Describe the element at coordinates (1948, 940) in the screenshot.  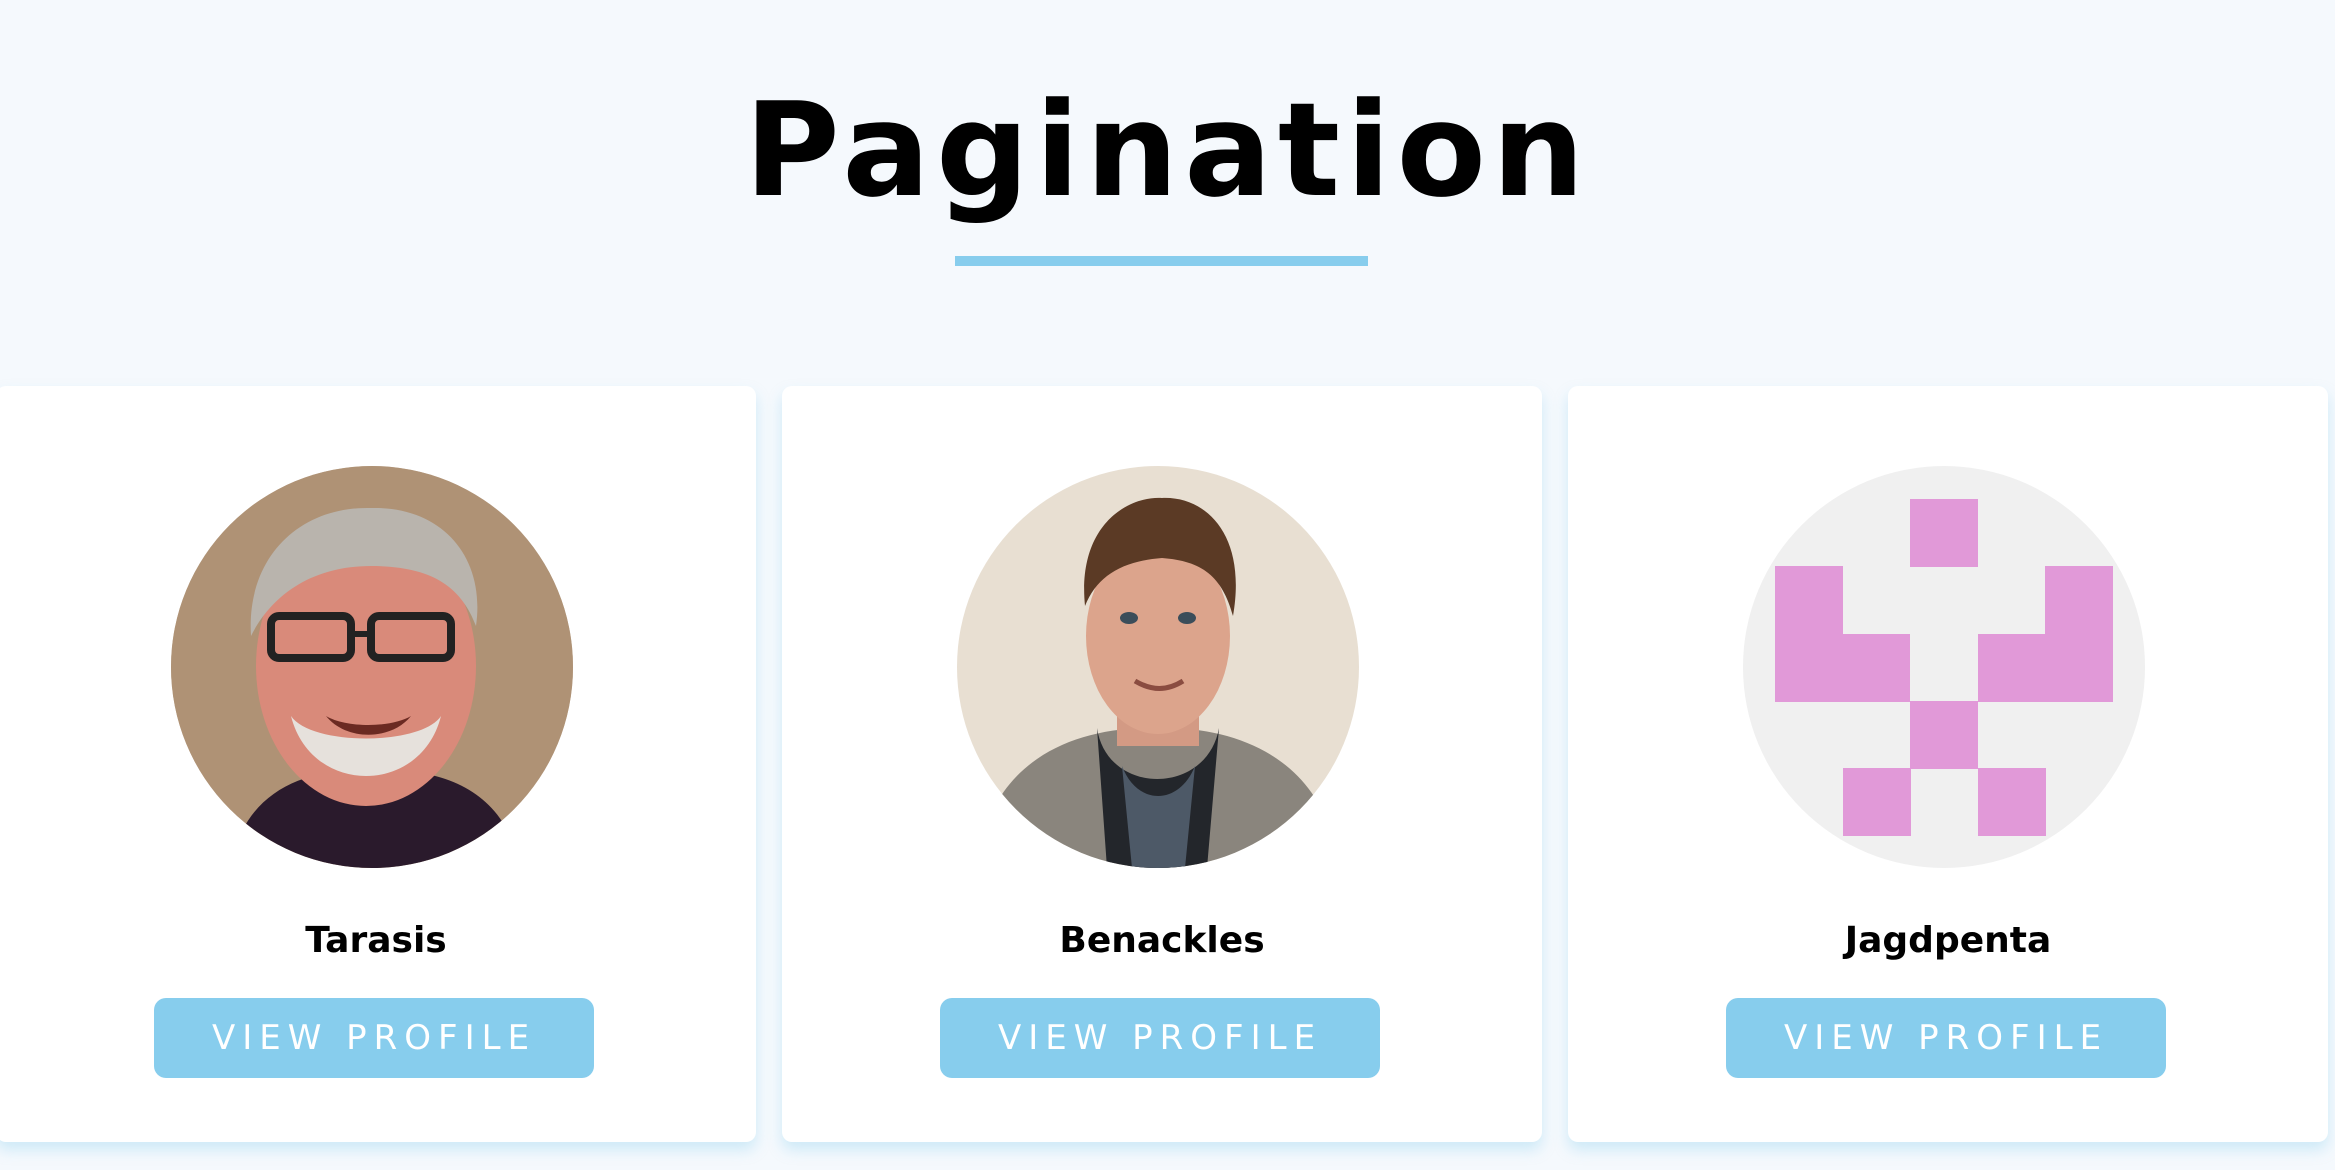
I see `card-name: Jagdpenta` at that location.